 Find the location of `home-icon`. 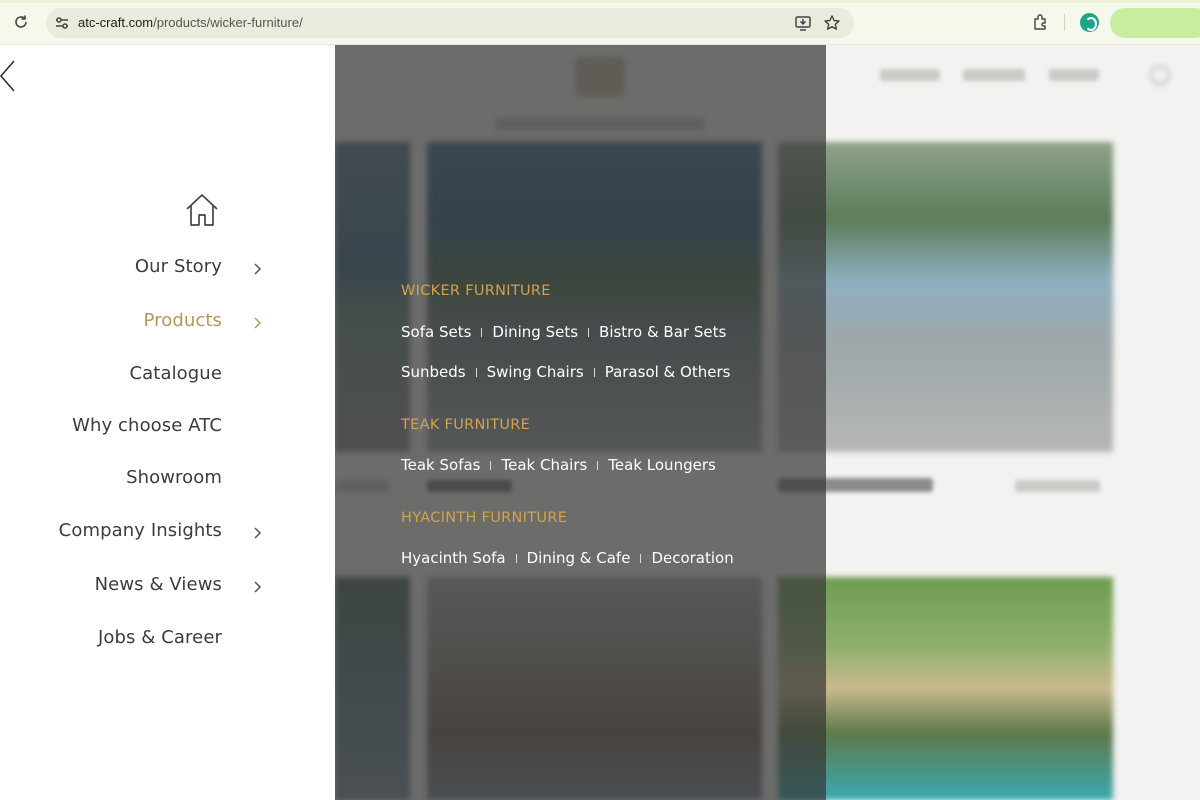

home-icon is located at coordinates (202, 210).